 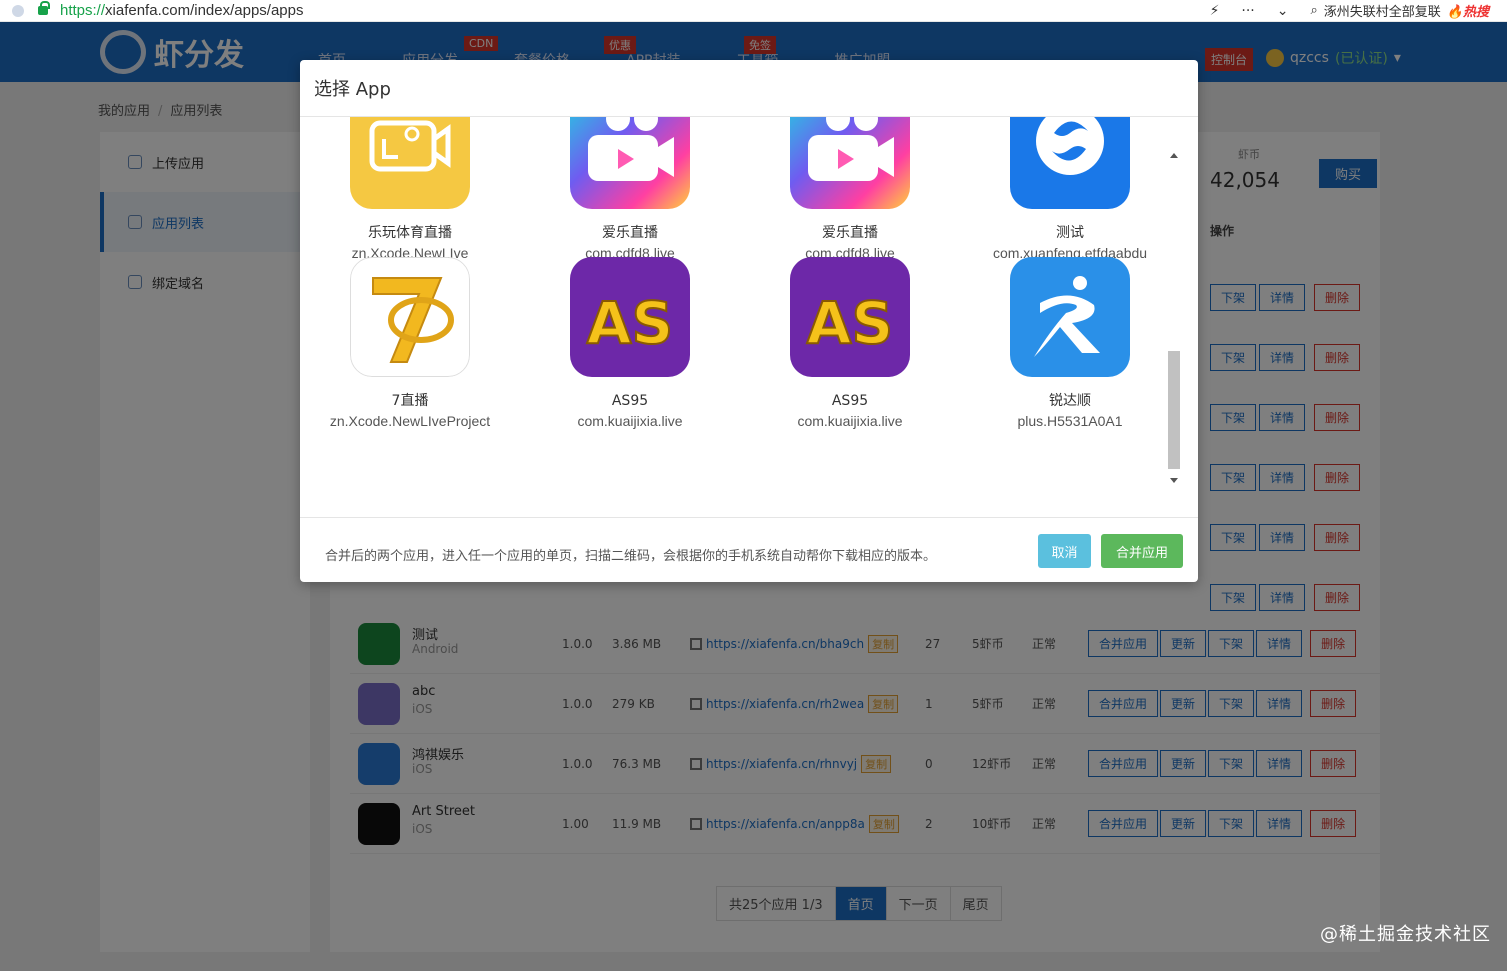 I want to click on app-option-name: 测试, so click(x=1070, y=233).